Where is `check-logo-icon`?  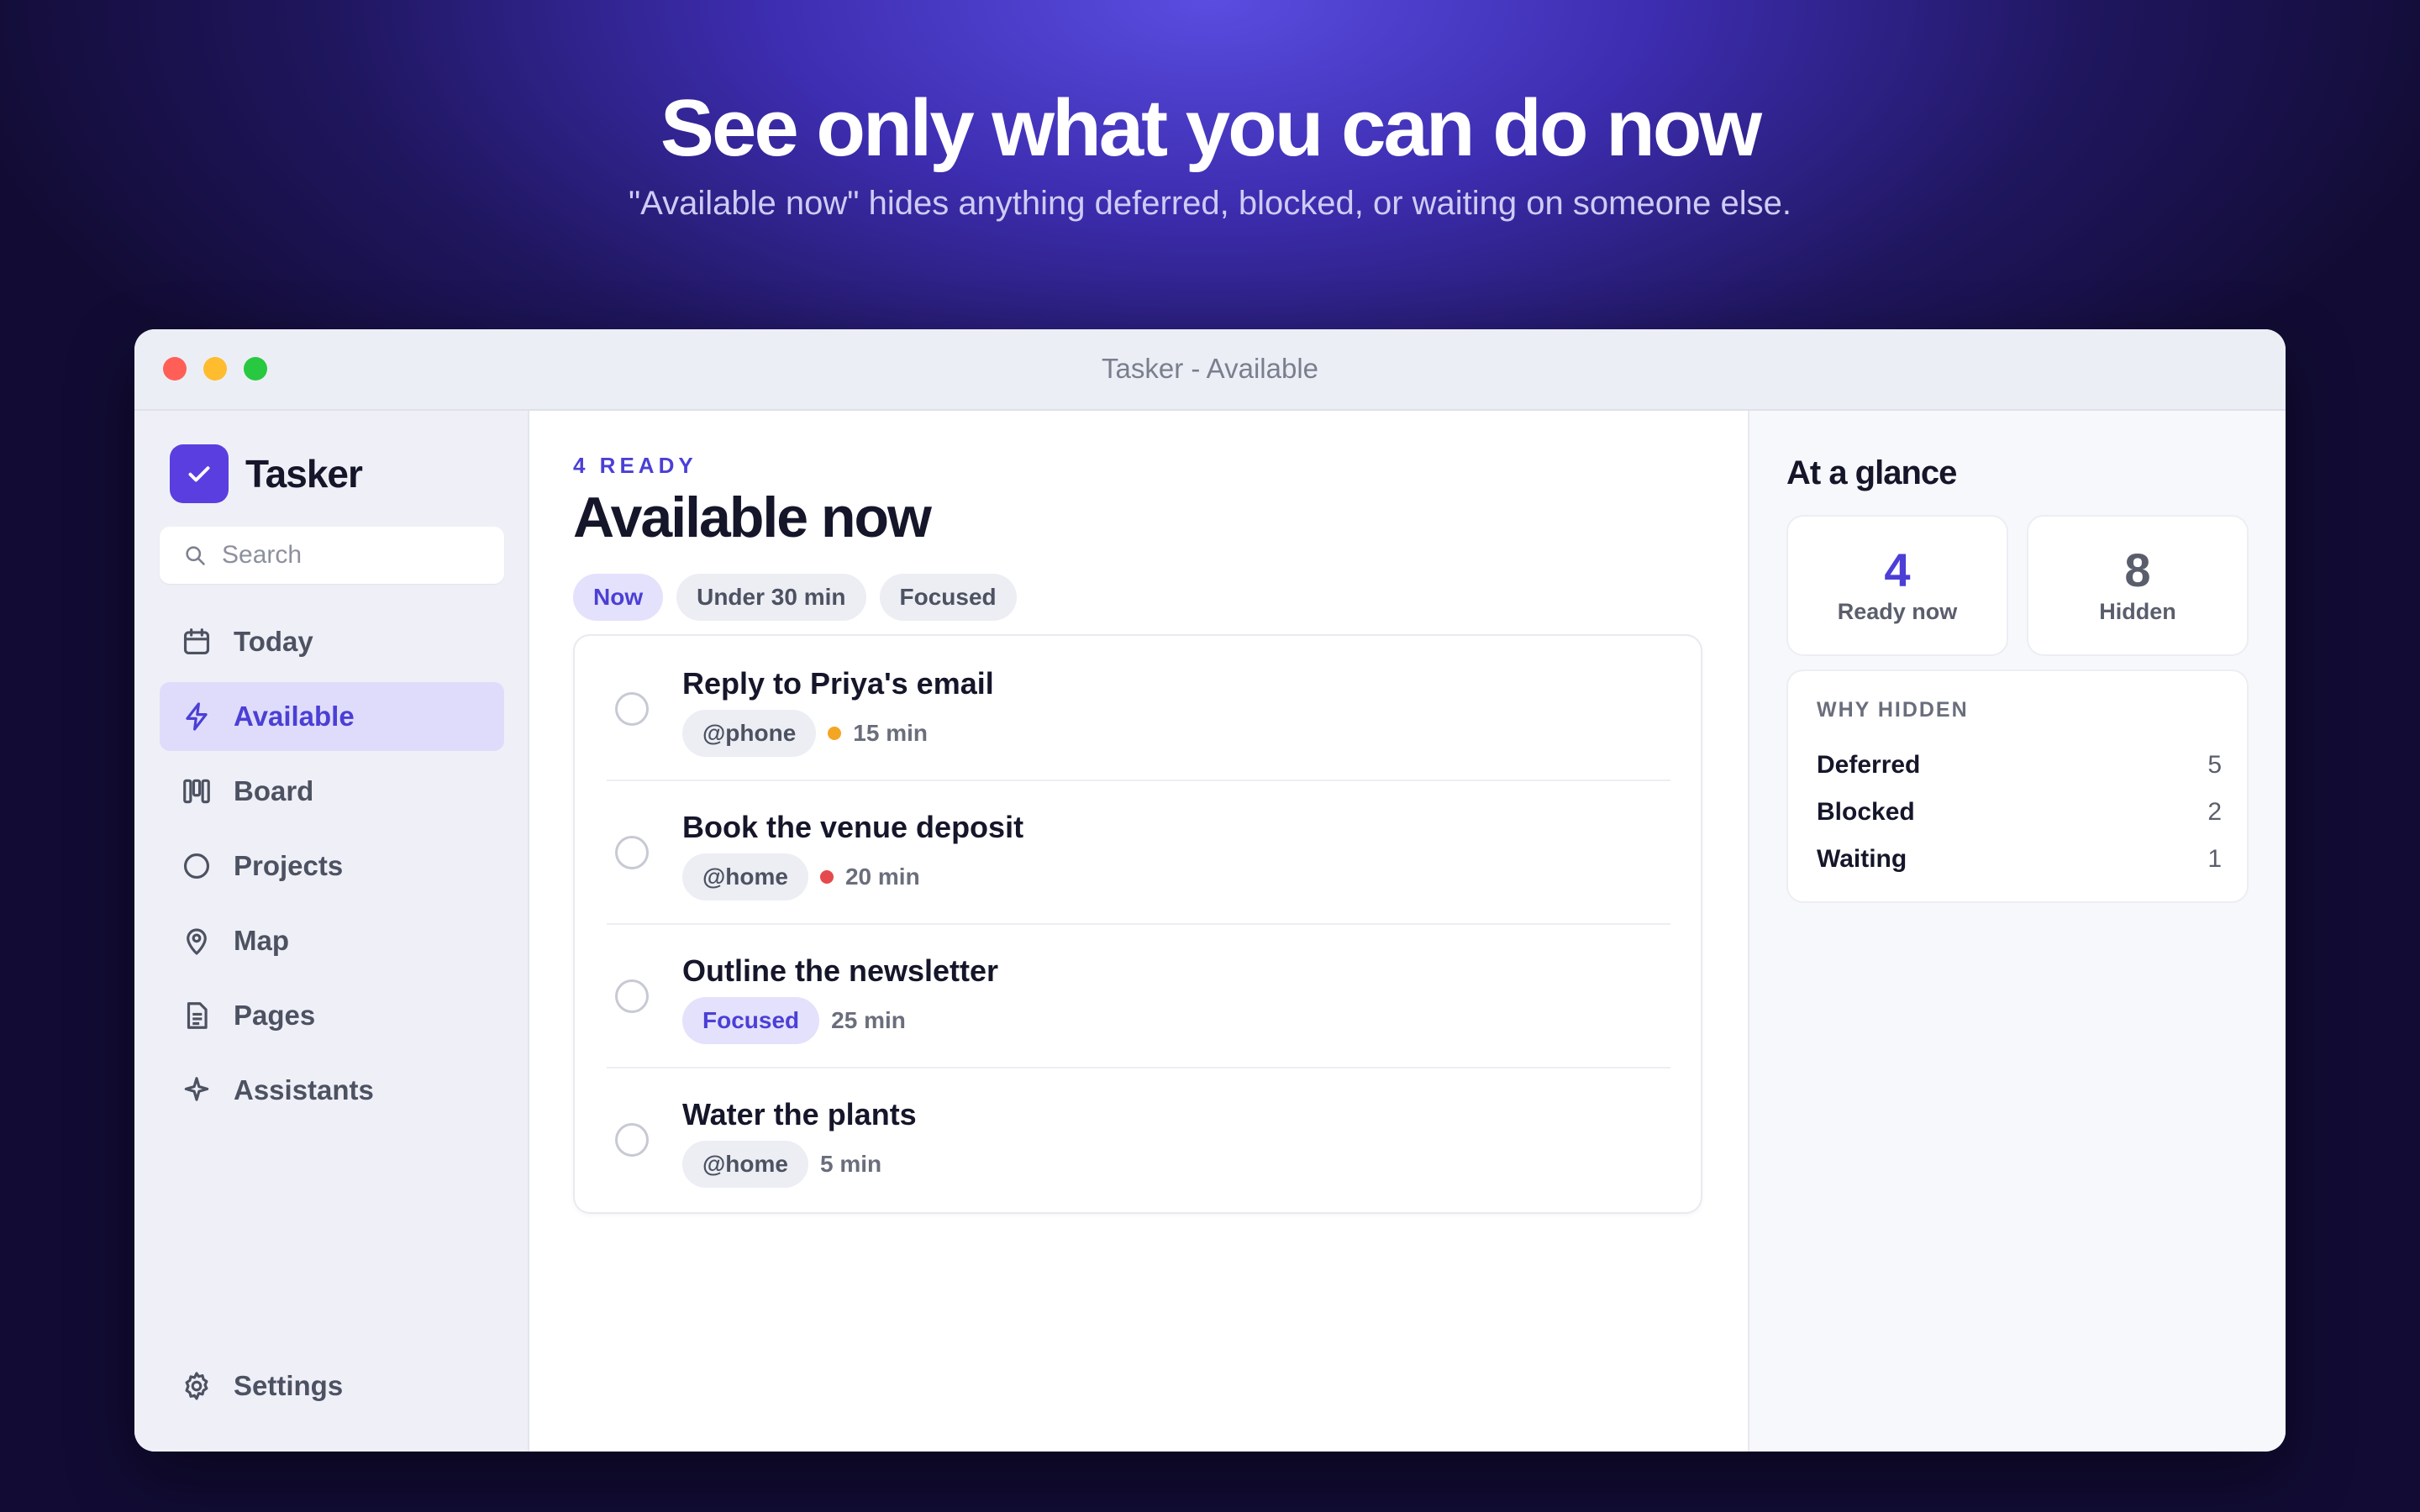
check-logo-icon is located at coordinates (199, 473).